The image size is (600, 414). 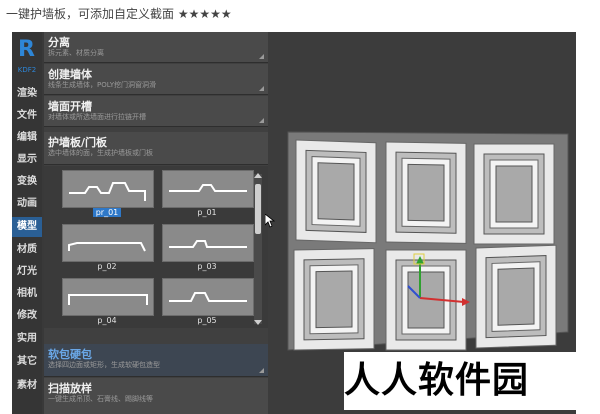 What do you see at coordinates (27, 386) in the screenshot?
I see `nav-item-assets: 素材` at bounding box center [27, 386].